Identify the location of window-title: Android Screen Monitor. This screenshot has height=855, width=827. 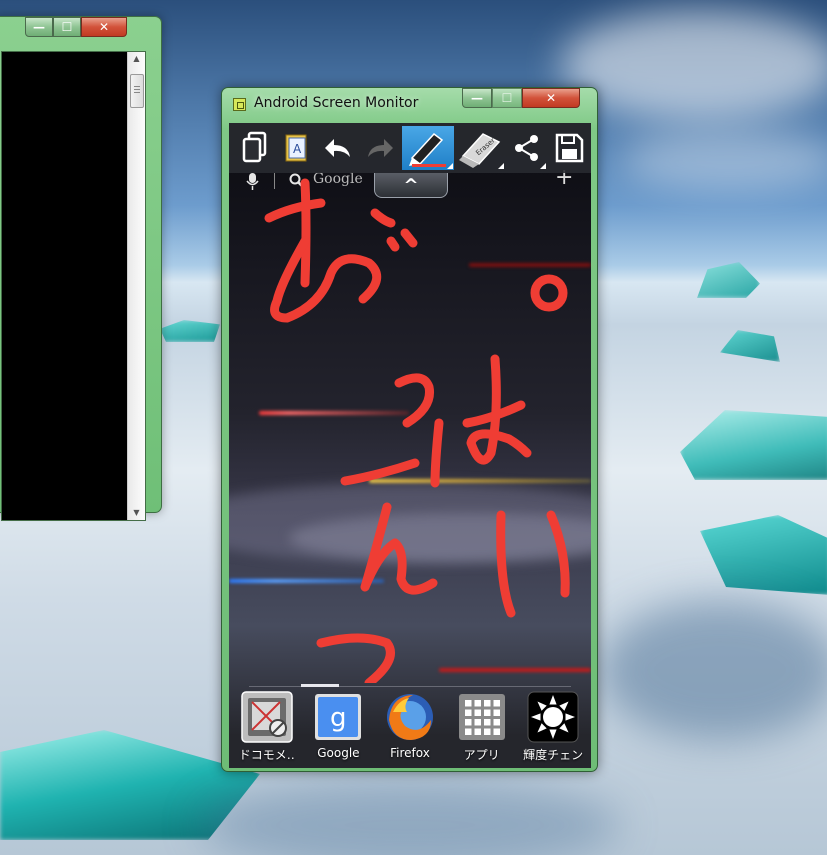
(336, 103).